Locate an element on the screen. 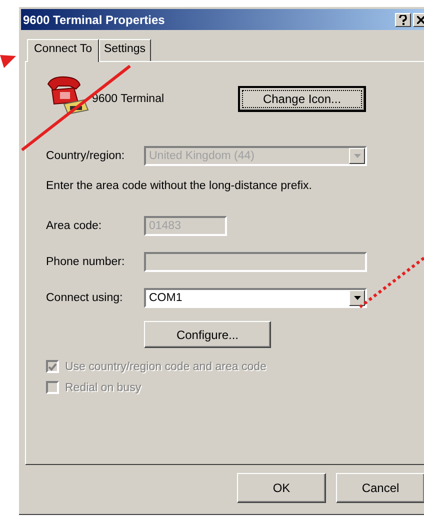  tab: Connect To is located at coordinates (63, 50).